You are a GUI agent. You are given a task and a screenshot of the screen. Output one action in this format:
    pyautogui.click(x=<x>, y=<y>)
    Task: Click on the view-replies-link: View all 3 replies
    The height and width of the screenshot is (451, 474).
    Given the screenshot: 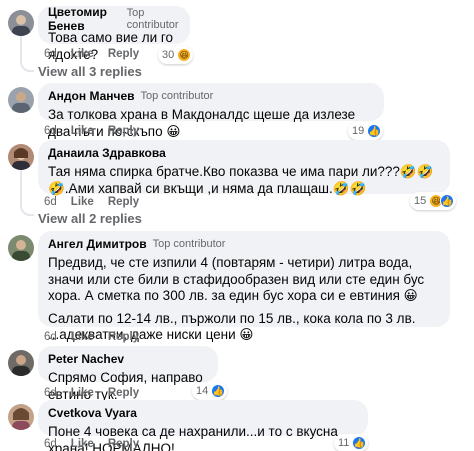 What is the action you would take?
    pyautogui.click(x=90, y=71)
    